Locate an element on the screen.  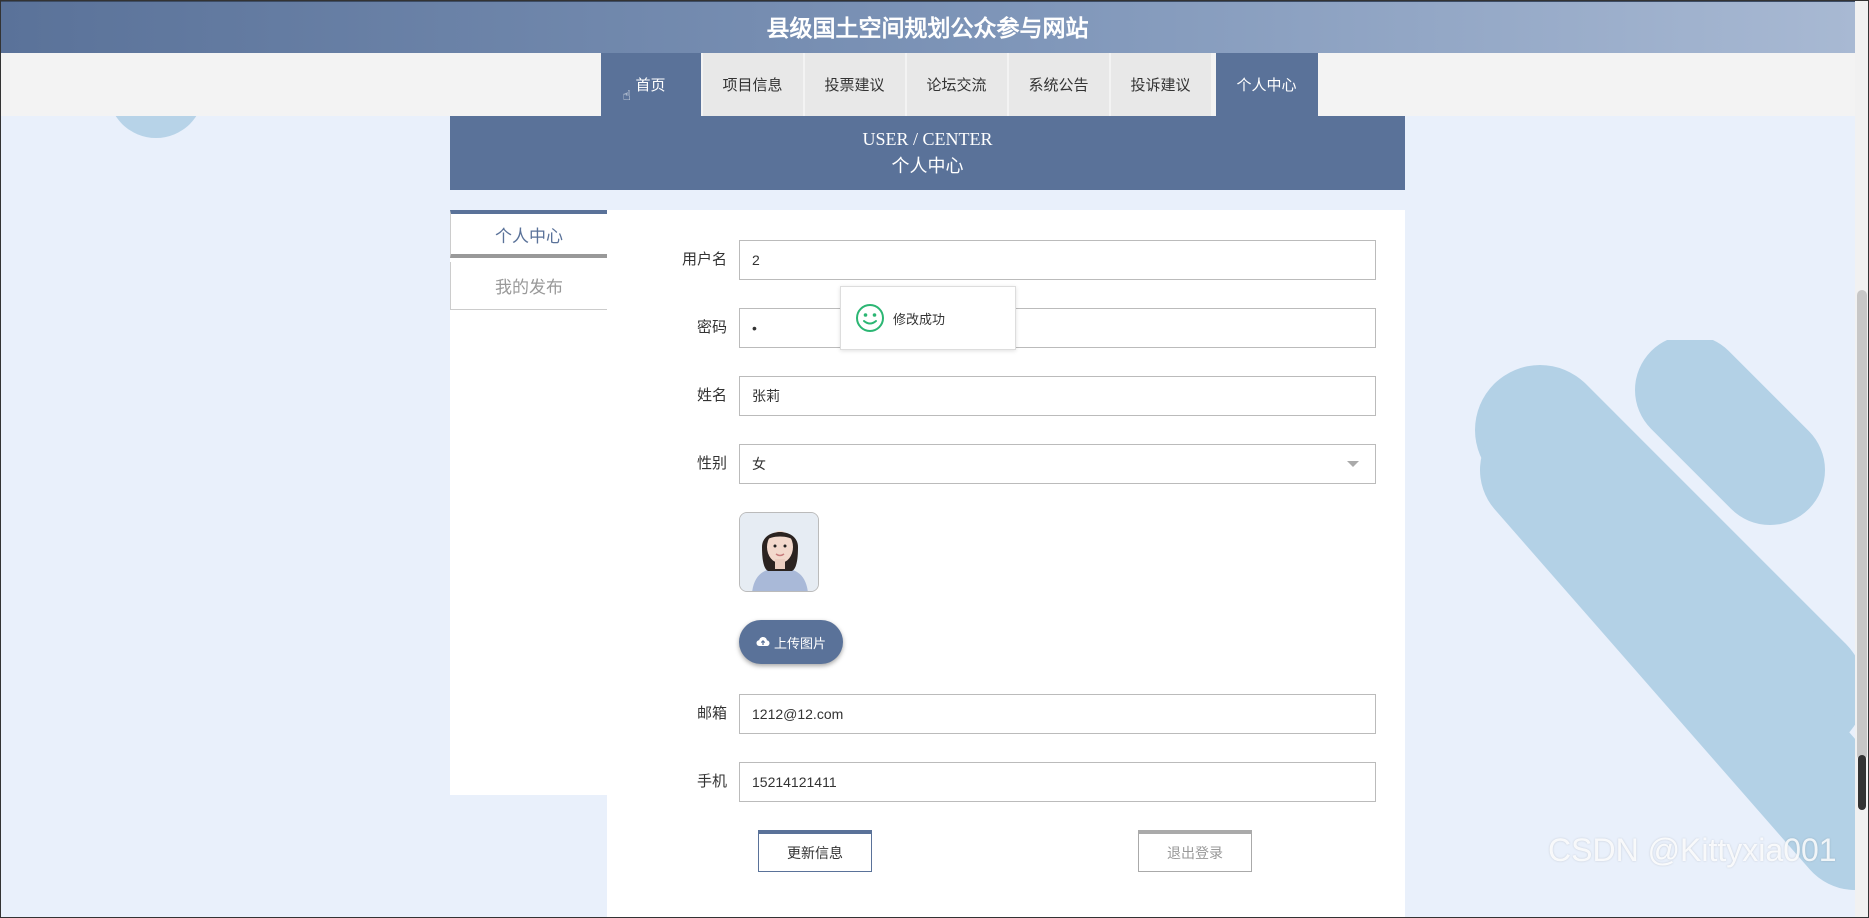
form-row-username: 用户名 2 is located at coordinates (1006, 260).